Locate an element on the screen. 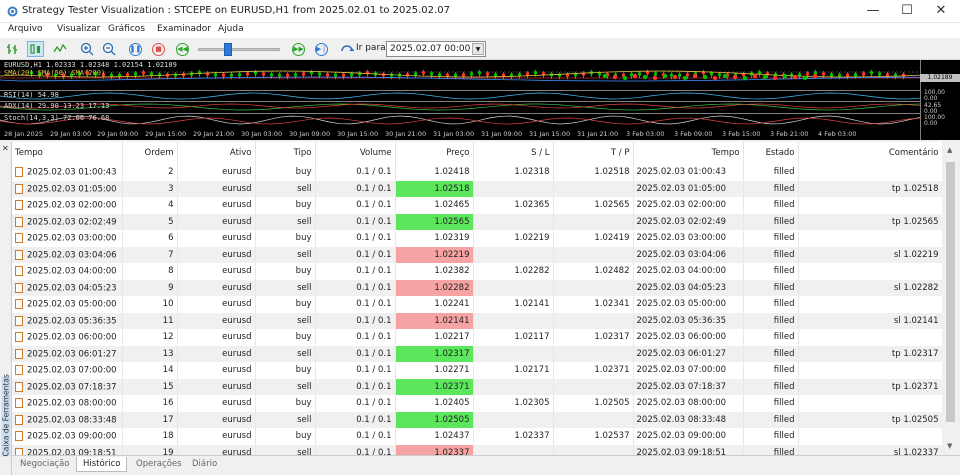 This screenshot has height=475, width=960. menu-visualizar: Visualizar is located at coordinates (78, 29).